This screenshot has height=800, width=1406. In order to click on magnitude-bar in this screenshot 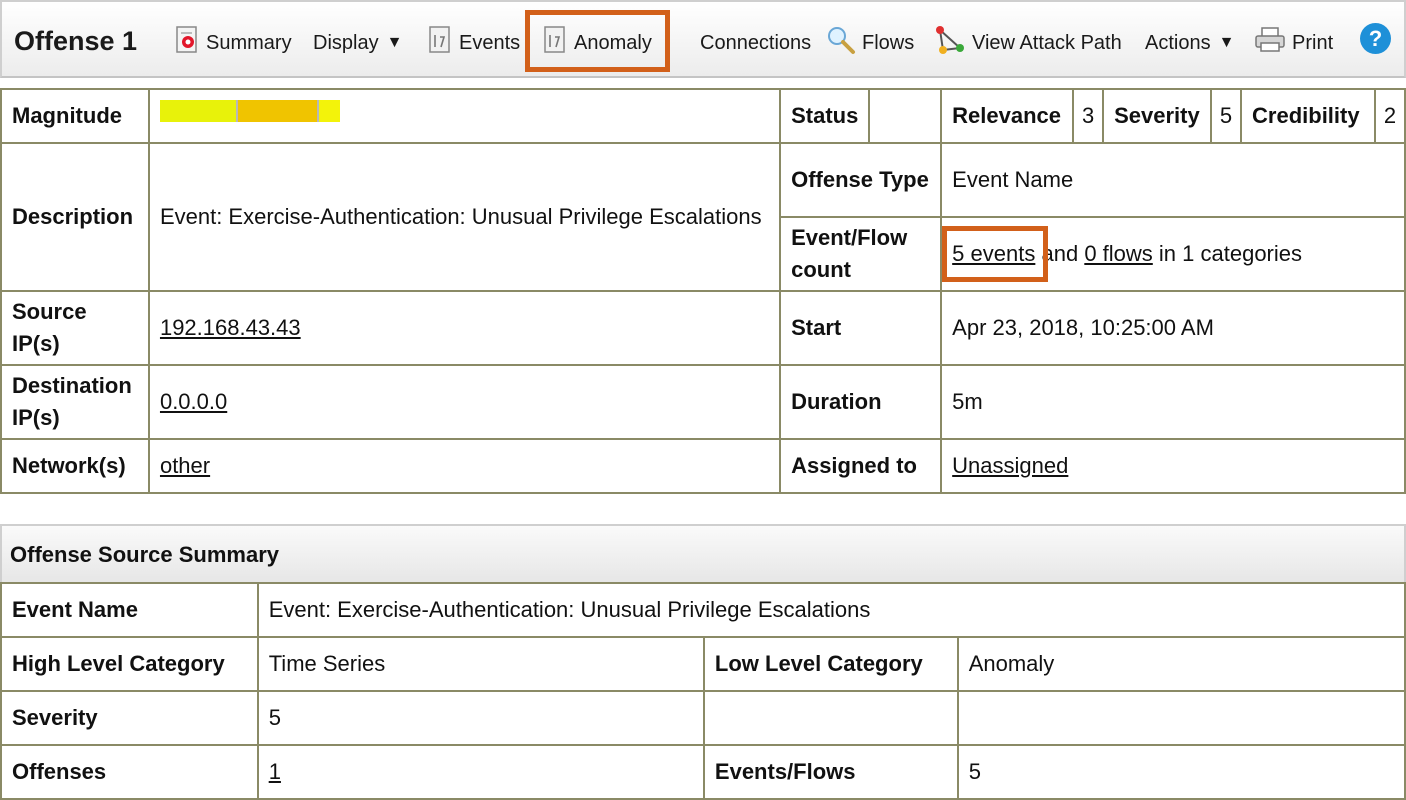, I will do `click(249, 111)`.